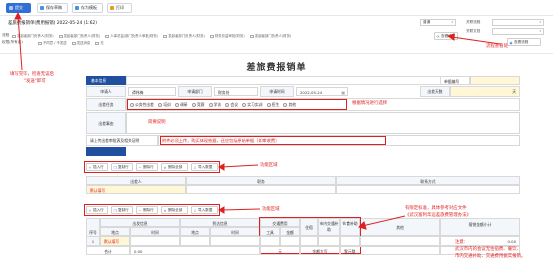  What do you see at coordinates (383, 221) in the screenshot?
I see `arrow-to-standard` at bounding box center [383, 221].